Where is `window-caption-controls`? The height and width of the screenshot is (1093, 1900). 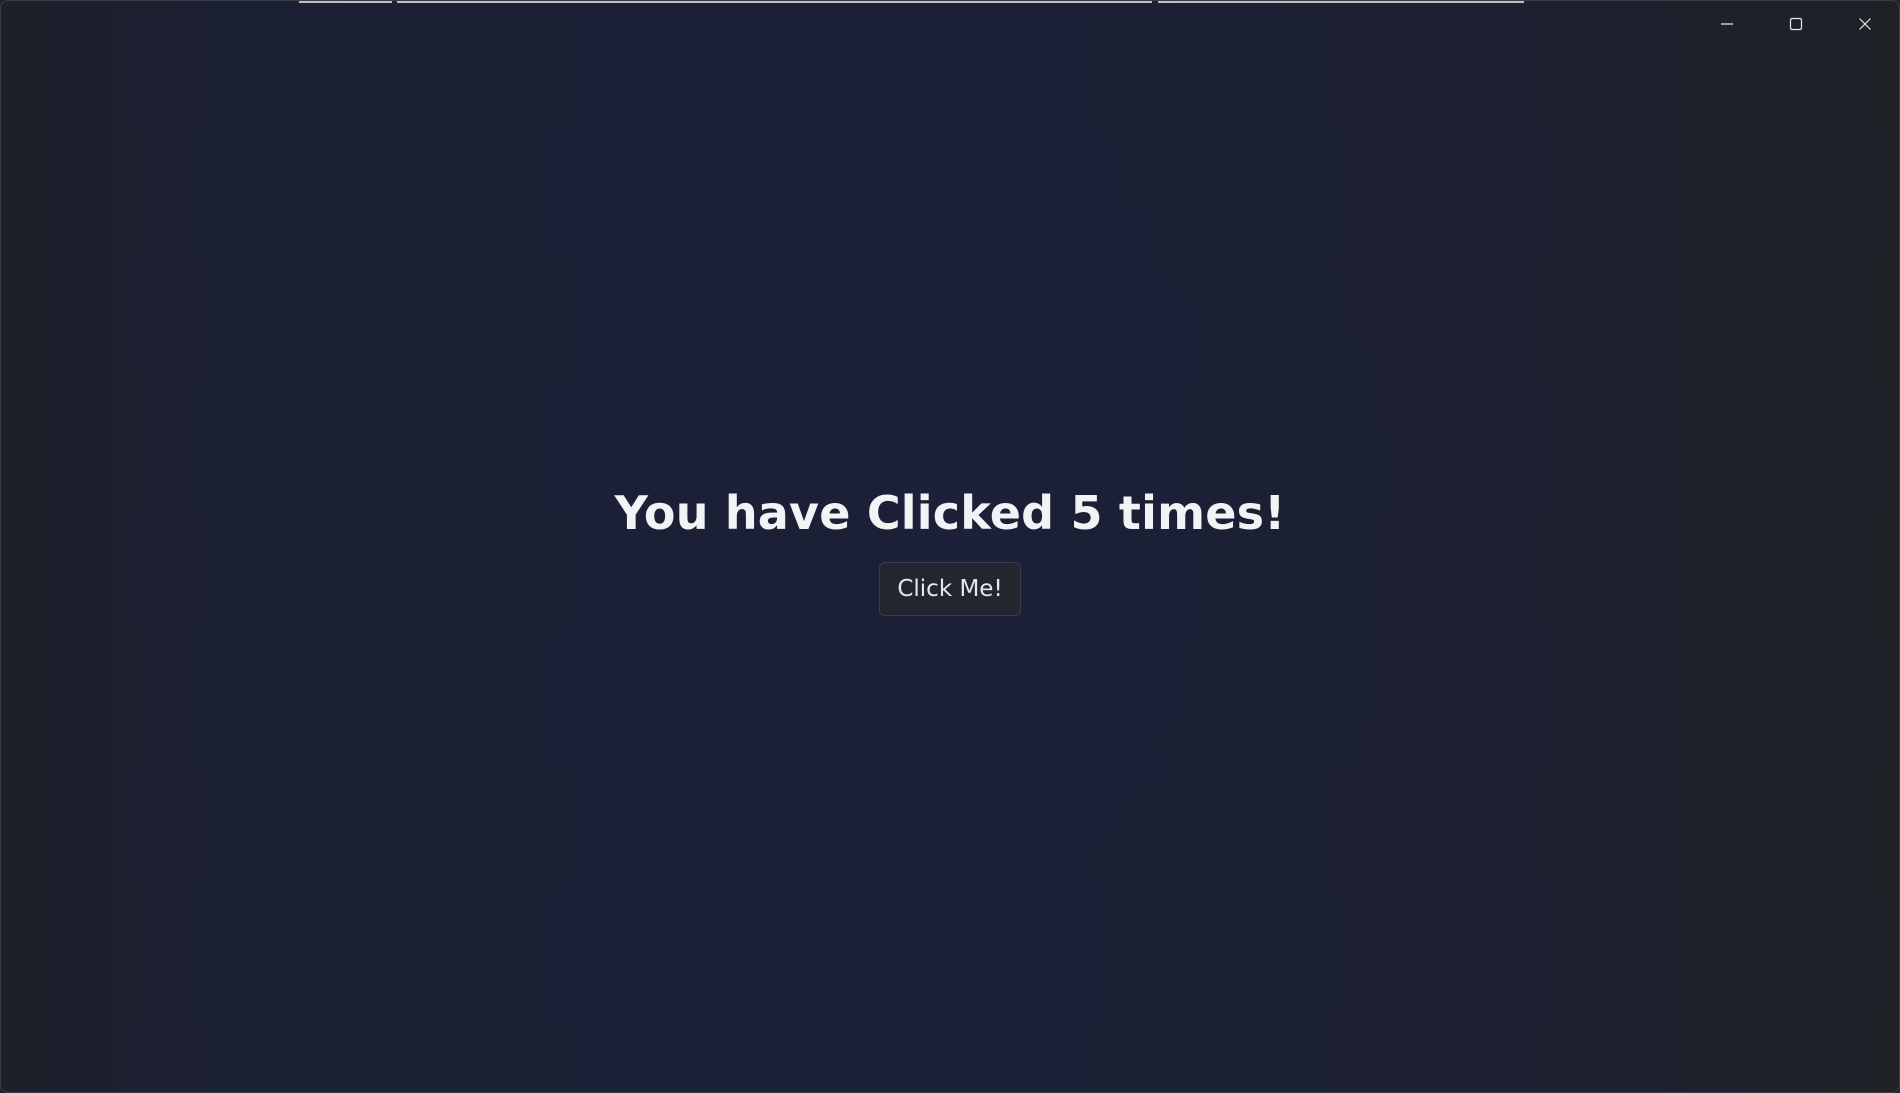 window-caption-controls is located at coordinates (1795, 24).